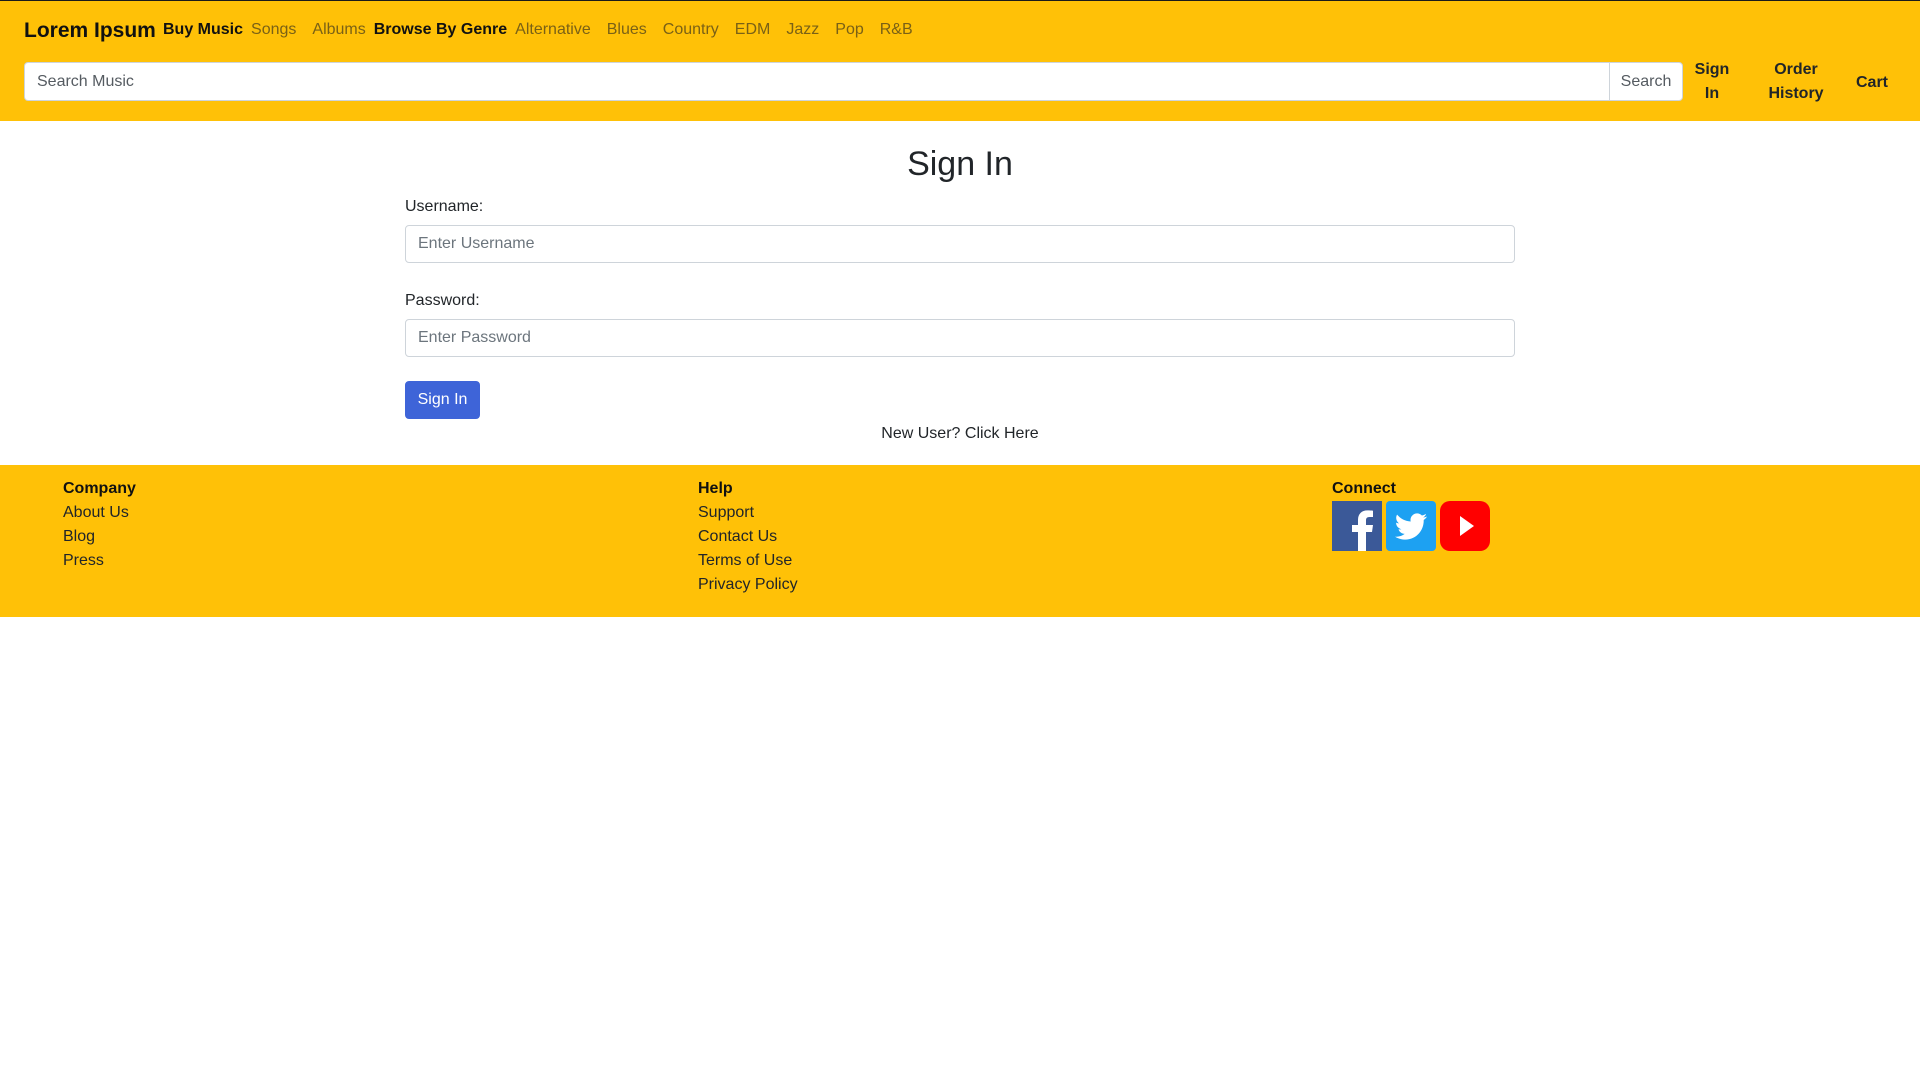 The image size is (1920, 1080). Describe the element at coordinates (921, 433) in the screenshot. I see `new-user-text: New User?` at that location.